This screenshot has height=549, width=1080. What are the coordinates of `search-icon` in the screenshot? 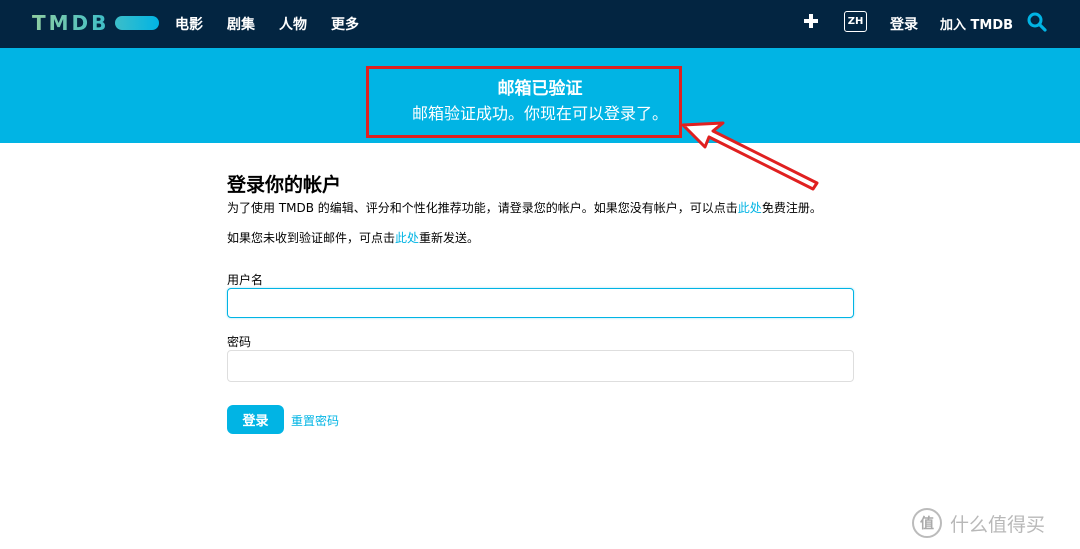 It's located at (1037, 22).